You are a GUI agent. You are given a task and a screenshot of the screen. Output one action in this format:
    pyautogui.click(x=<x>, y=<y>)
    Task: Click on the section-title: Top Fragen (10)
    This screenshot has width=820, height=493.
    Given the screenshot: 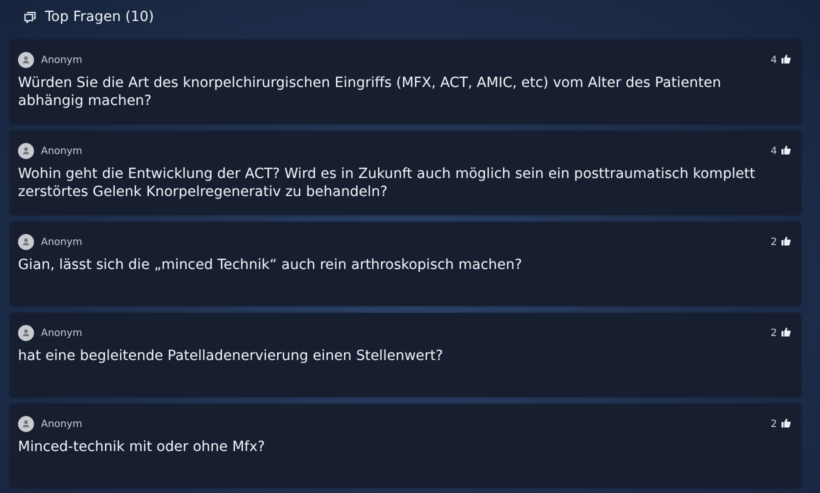 What is the action you would take?
    pyautogui.click(x=99, y=17)
    